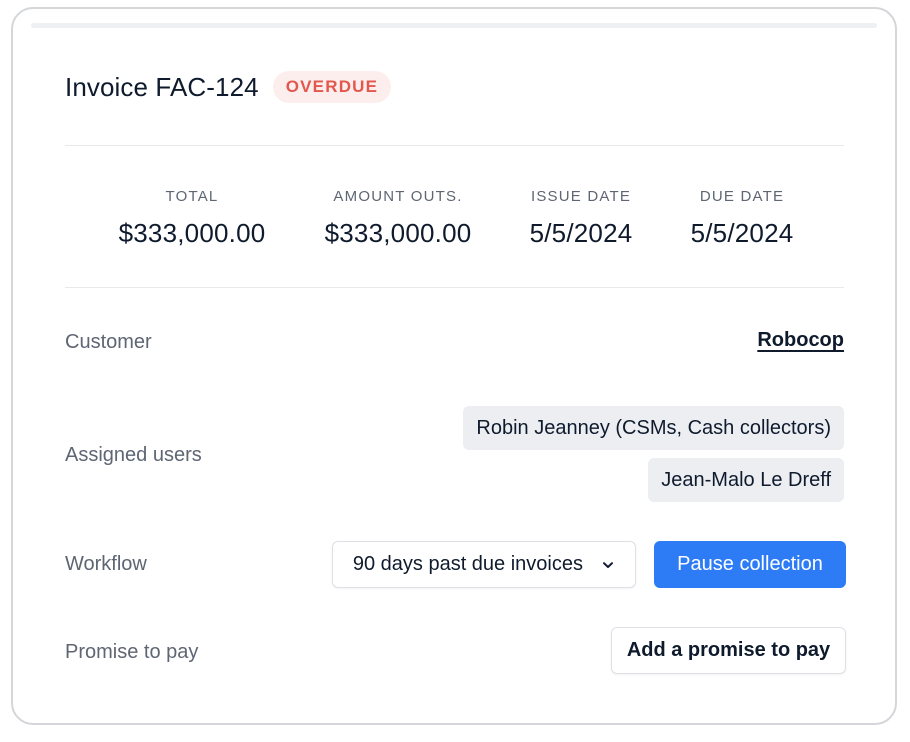  Describe the element at coordinates (742, 233) in the screenshot. I see `due-date-value: 5/5/2024` at that location.